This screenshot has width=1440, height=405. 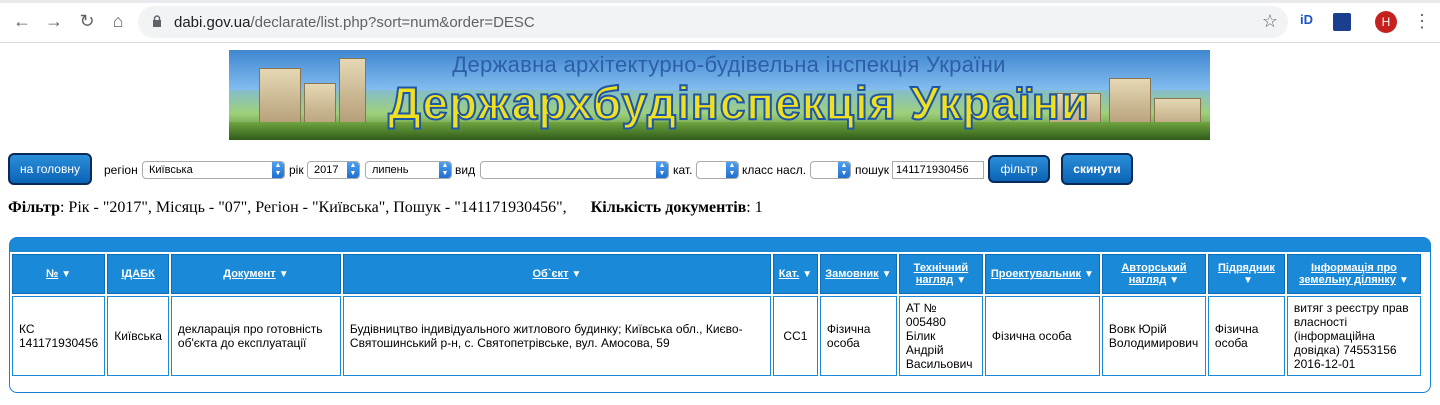 What do you see at coordinates (1270, 21) in the screenshot?
I see `bookmark-star-icon: ☆` at bounding box center [1270, 21].